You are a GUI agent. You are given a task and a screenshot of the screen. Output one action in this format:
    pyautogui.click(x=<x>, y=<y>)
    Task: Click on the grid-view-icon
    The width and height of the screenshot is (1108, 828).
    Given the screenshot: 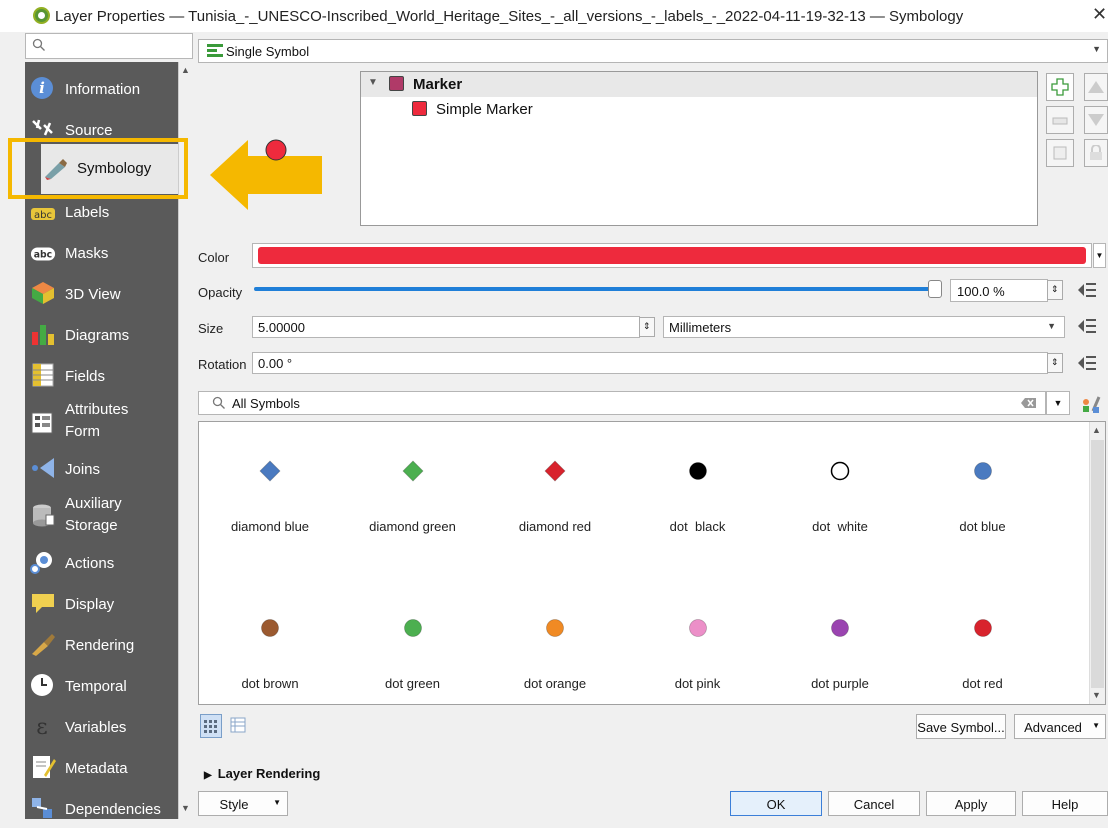 What is the action you would take?
    pyautogui.click(x=210, y=726)
    